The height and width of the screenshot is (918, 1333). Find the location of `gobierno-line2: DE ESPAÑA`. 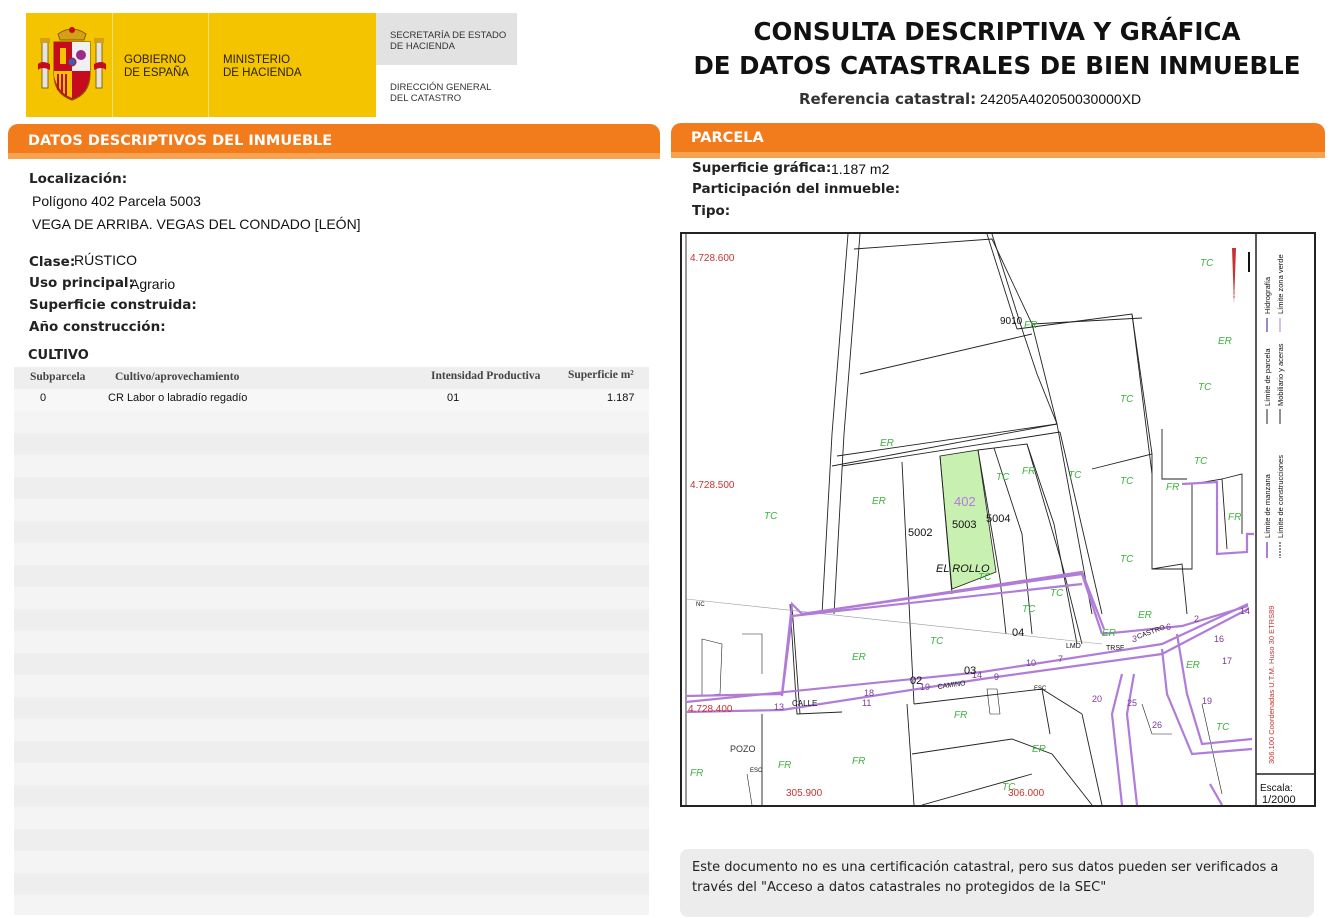

gobierno-line2: DE ESPAÑA is located at coordinates (156, 73).